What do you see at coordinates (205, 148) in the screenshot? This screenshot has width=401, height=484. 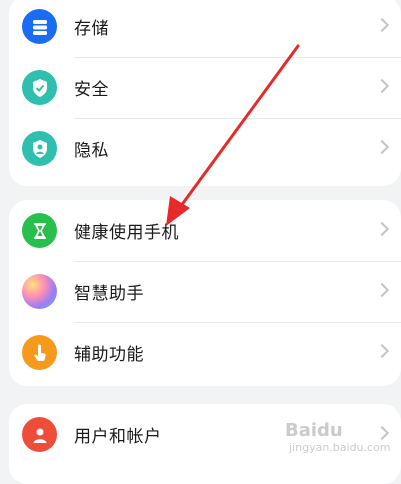 I see `settings-item-privacy: 隐私` at bounding box center [205, 148].